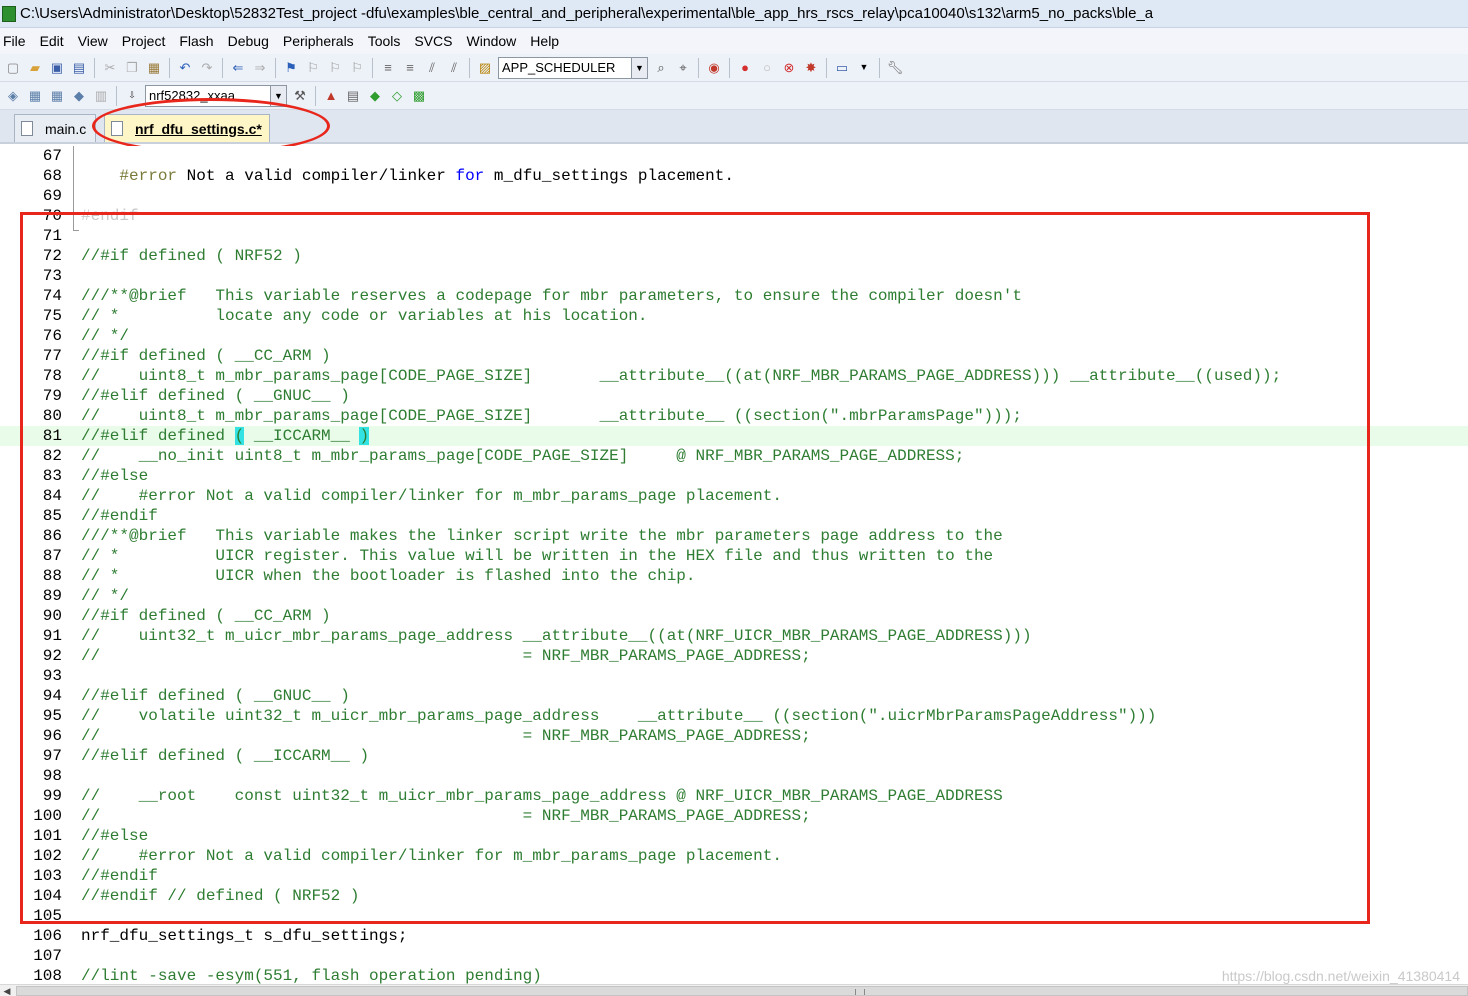 This screenshot has height=996, width=1468. I want to click on insert-breakpoint-icon: ●, so click(745, 68).